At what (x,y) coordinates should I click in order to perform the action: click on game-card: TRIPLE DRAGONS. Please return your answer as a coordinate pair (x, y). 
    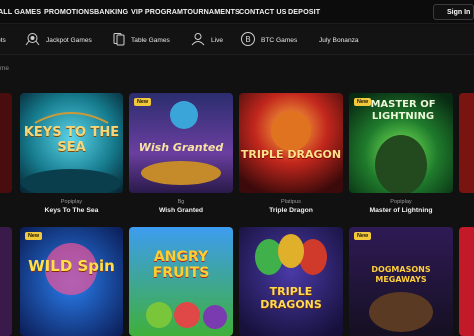
    Looking at the image, I should click on (291, 281).